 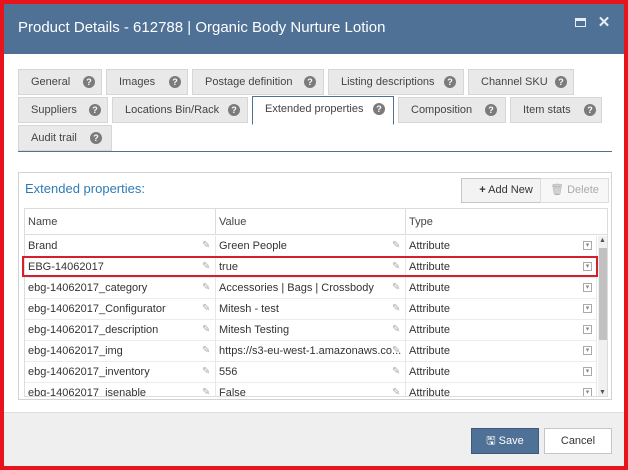 I want to click on tab-general: General ?, so click(x=60, y=82).